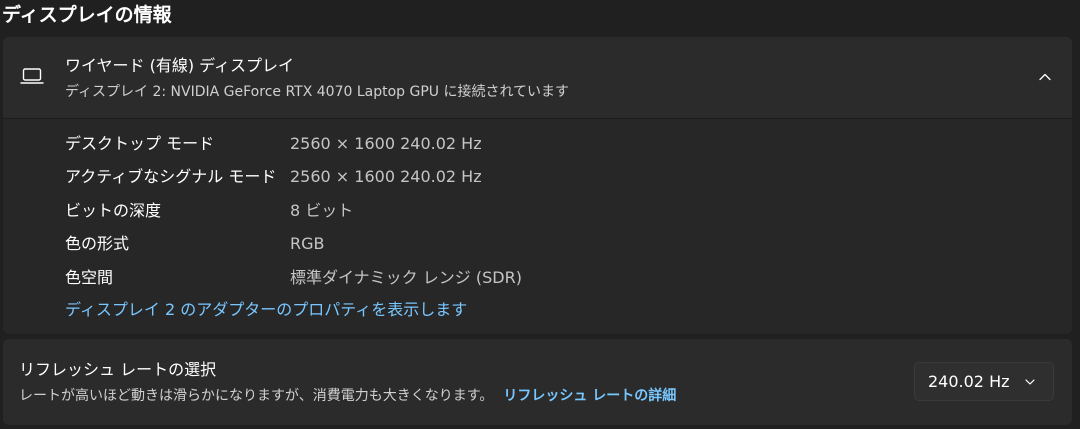  What do you see at coordinates (537, 244) in the screenshot?
I see `detail-row-color-format: 色の形式 RGB` at bounding box center [537, 244].